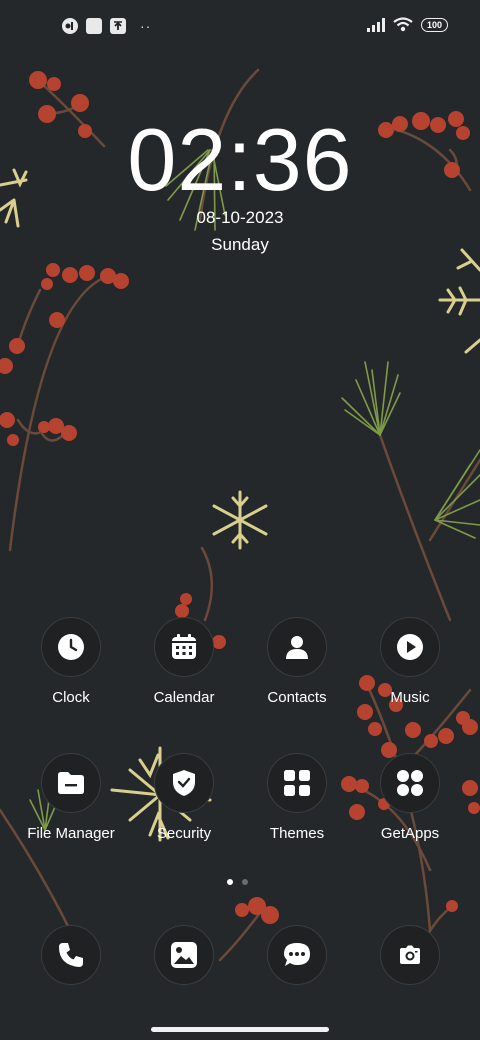 Image resolution: width=480 pixels, height=1040 pixels. I want to click on app-label: Clock, so click(71, 697).